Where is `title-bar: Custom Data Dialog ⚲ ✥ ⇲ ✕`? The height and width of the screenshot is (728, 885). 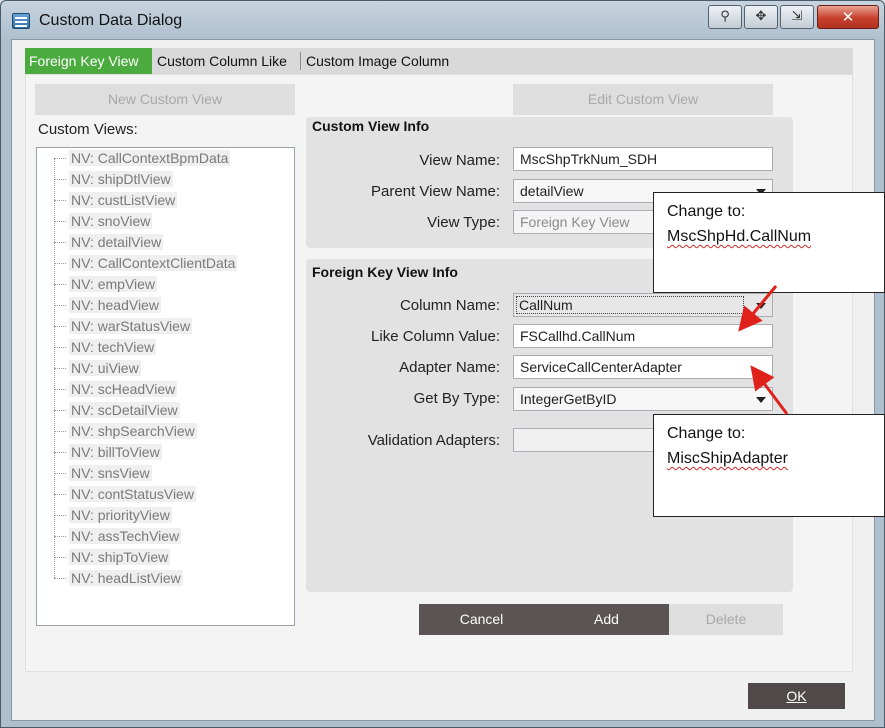
title-bar: Custom Data Dialog ⚲ ✥ ⇲ ✕ is located at coordinates (442, 20).